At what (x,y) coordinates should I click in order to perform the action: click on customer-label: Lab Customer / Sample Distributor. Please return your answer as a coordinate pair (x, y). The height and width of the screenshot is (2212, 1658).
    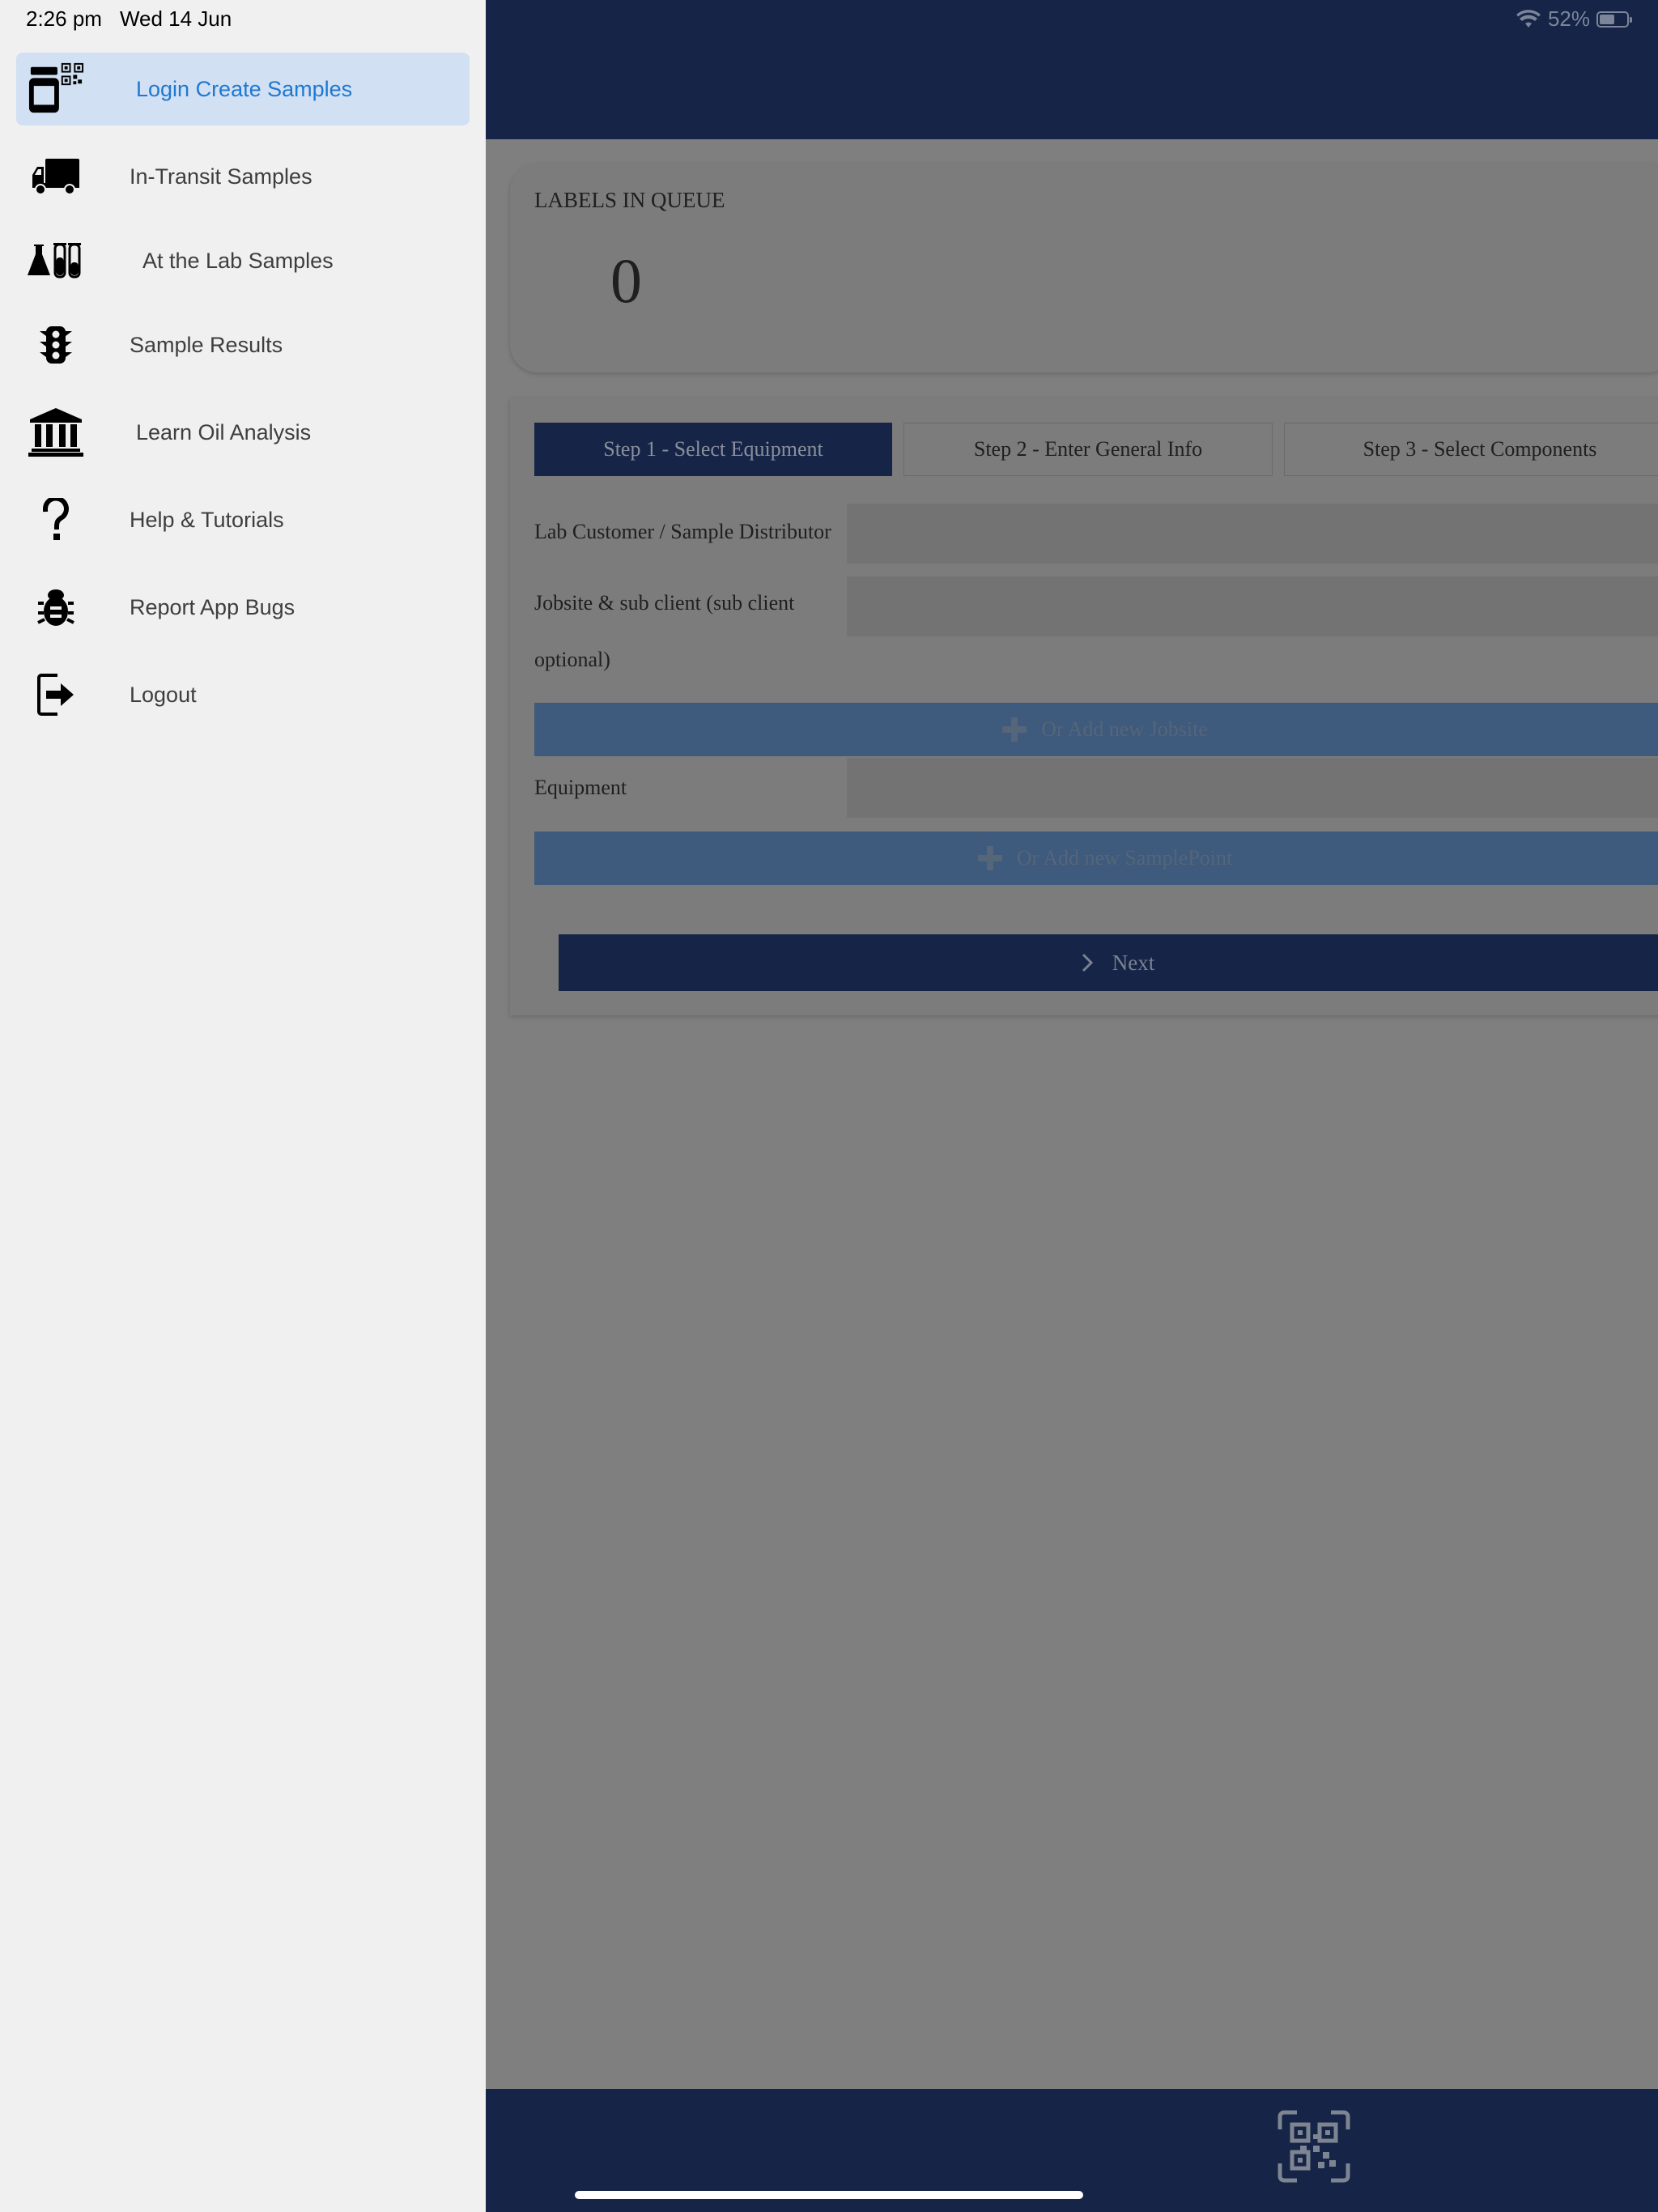
    Looking at the image, I should click on (682, 531).